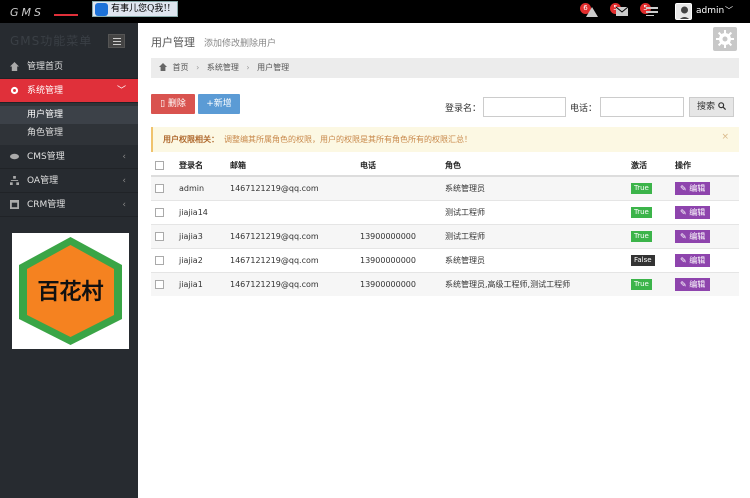 Image resolution: width=750 pixels, height=498 pixels. I want to click on gms-logo: GMS, so click(45, 12).